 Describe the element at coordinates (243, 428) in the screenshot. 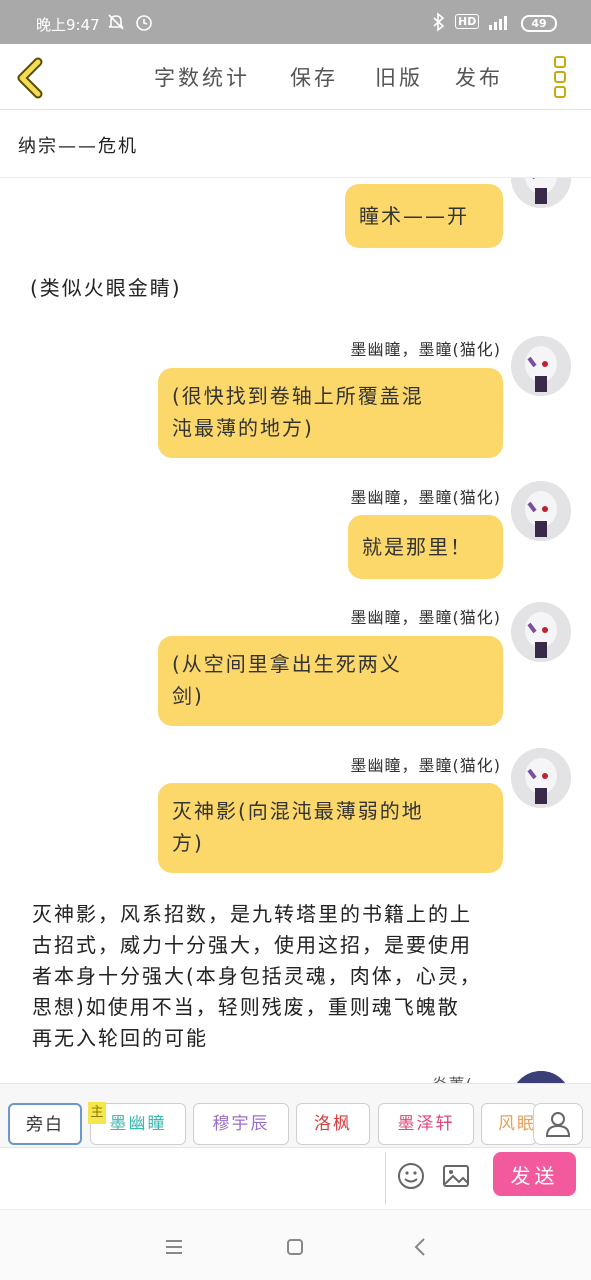

I see `message-line: 沌最薄的地方)` at that location.